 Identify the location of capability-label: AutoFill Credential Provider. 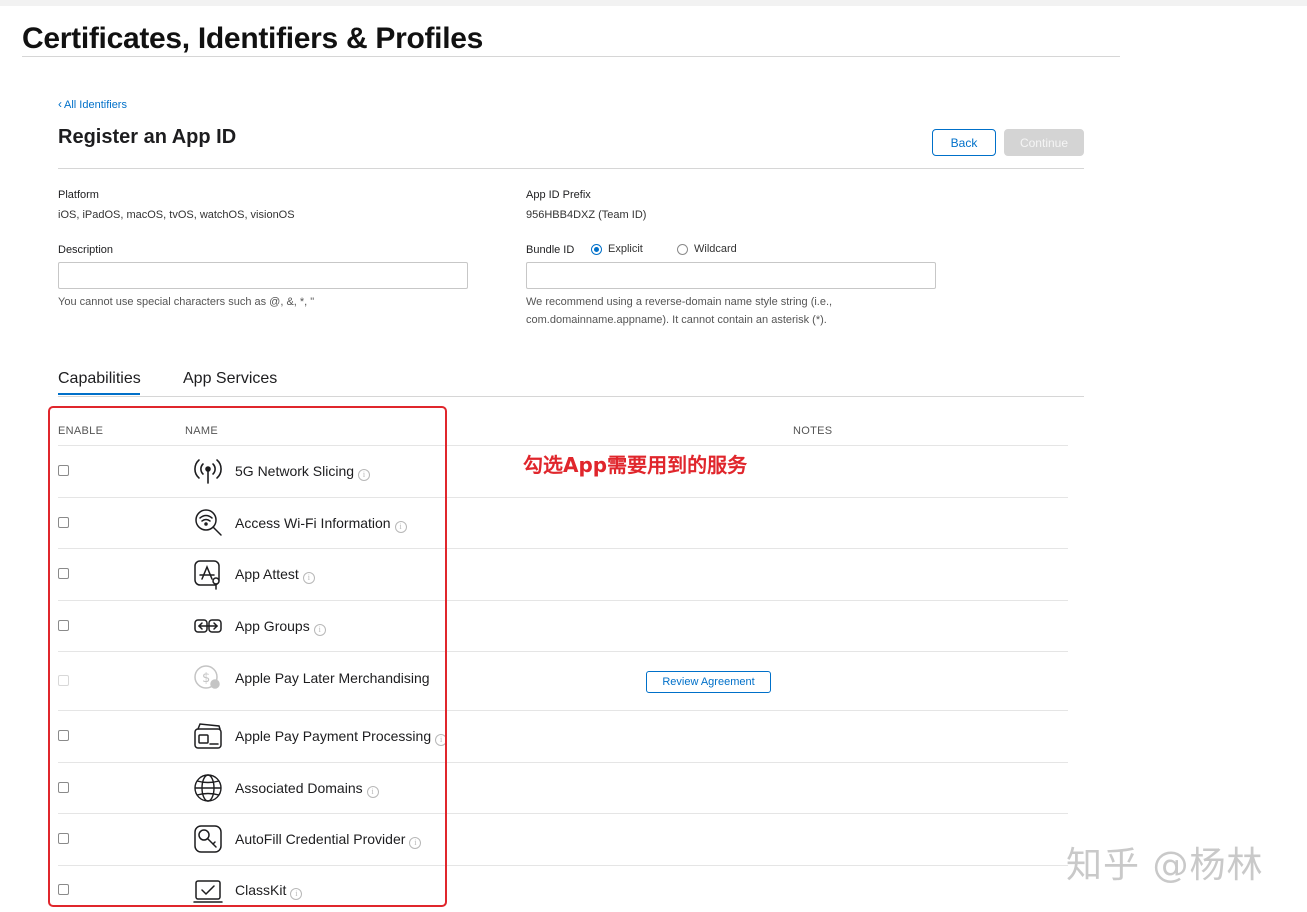
(320, 839).